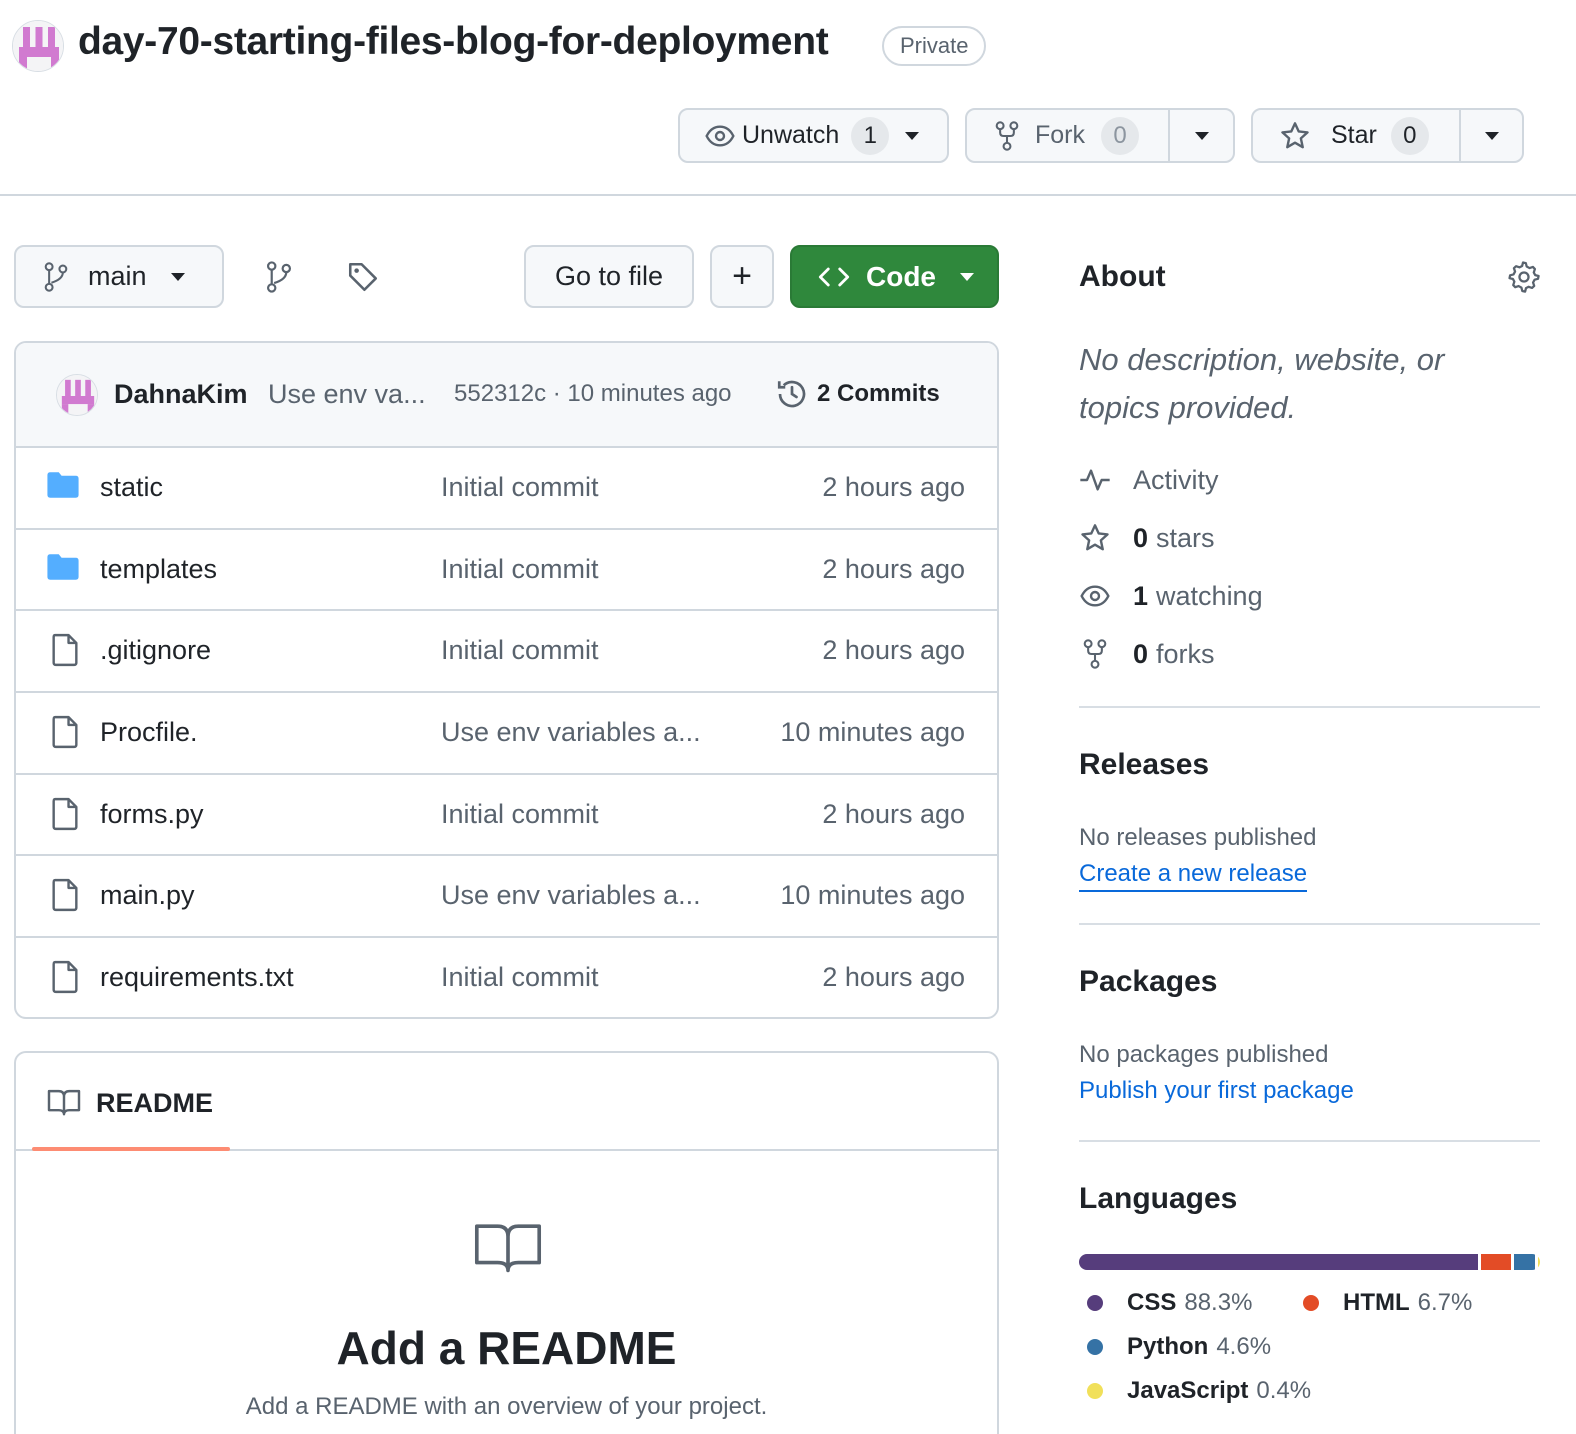 The width and height of the screenshot is (1576, 1434). Describe the element at coordinates (152, 814) in the screenshot. I see `file-name: forms.py` at that location.